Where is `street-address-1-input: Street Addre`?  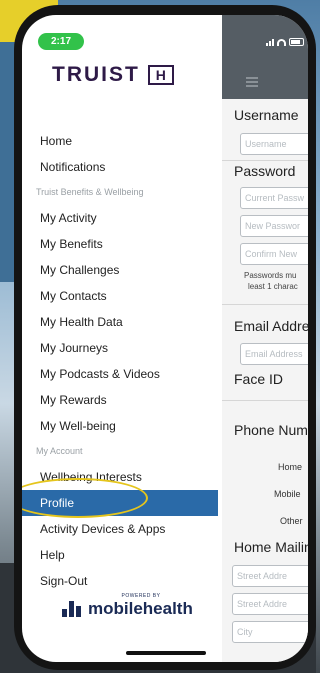 street-address-1-input: Street Addre is located at coordinates (270, 576).